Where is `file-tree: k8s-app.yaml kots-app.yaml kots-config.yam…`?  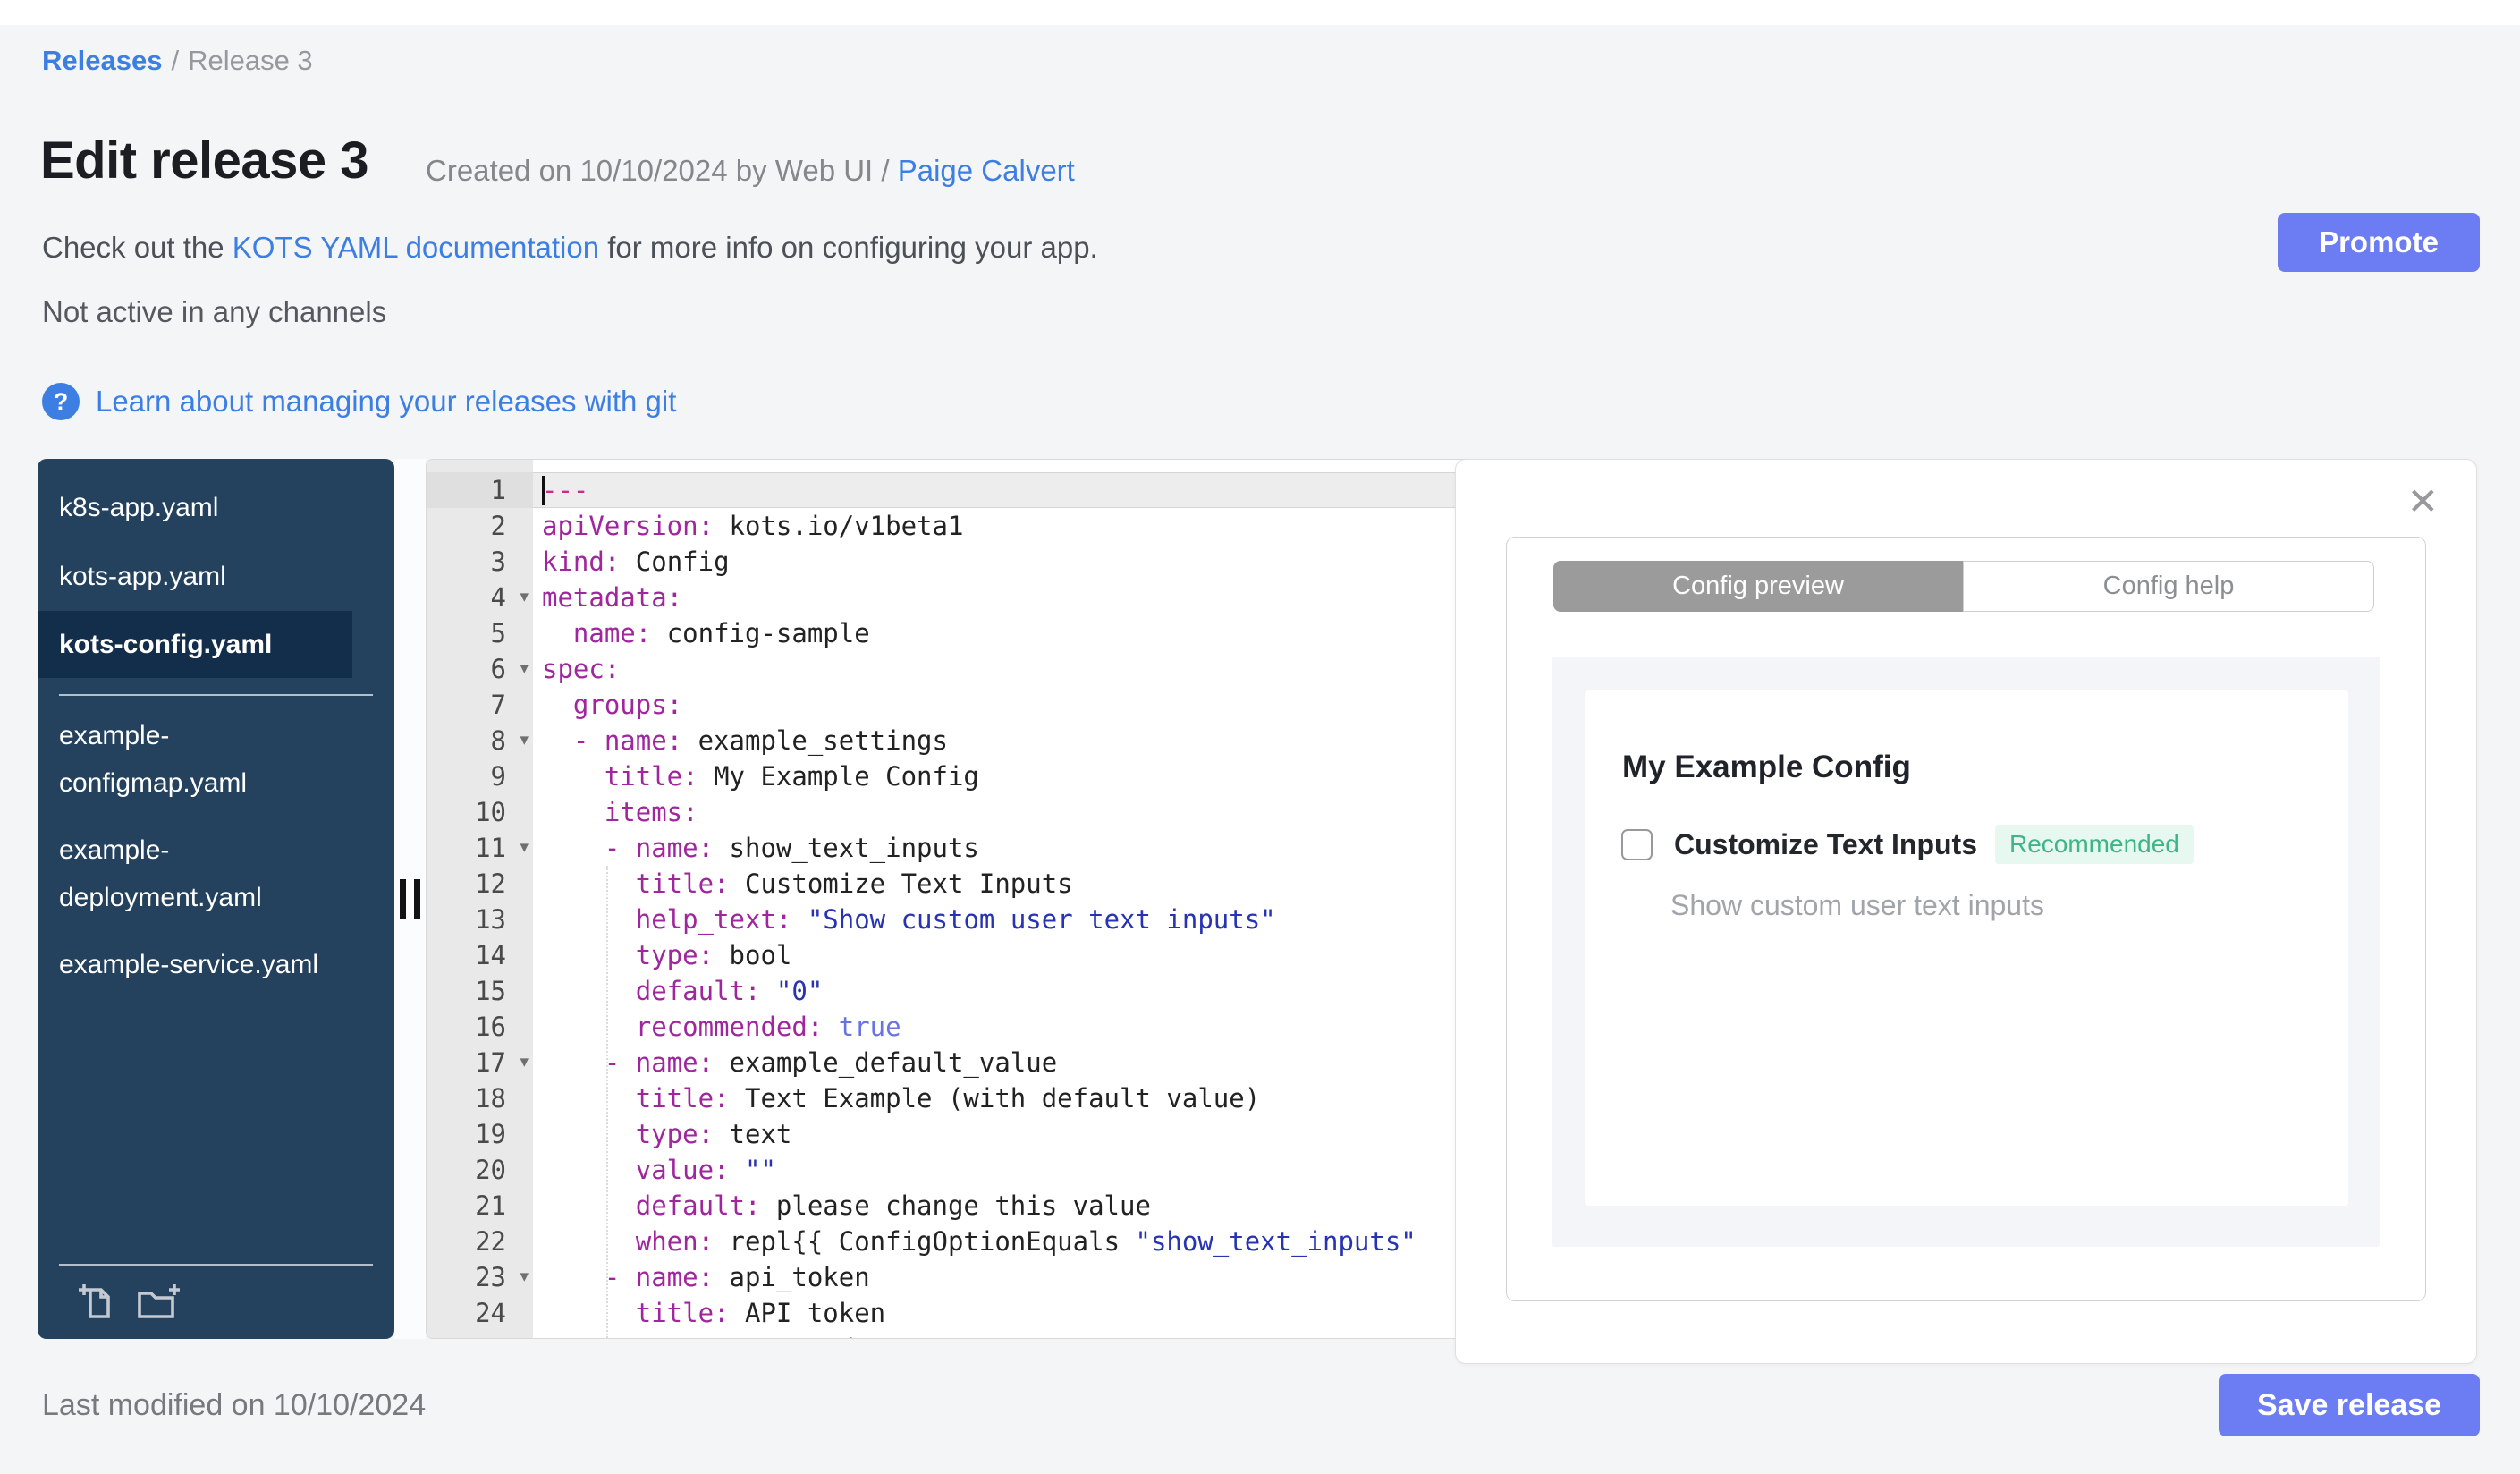
file-tree: k8s-app.yaml kots-app.yaml kots-config.yam… is located at coordinates (216, 725).